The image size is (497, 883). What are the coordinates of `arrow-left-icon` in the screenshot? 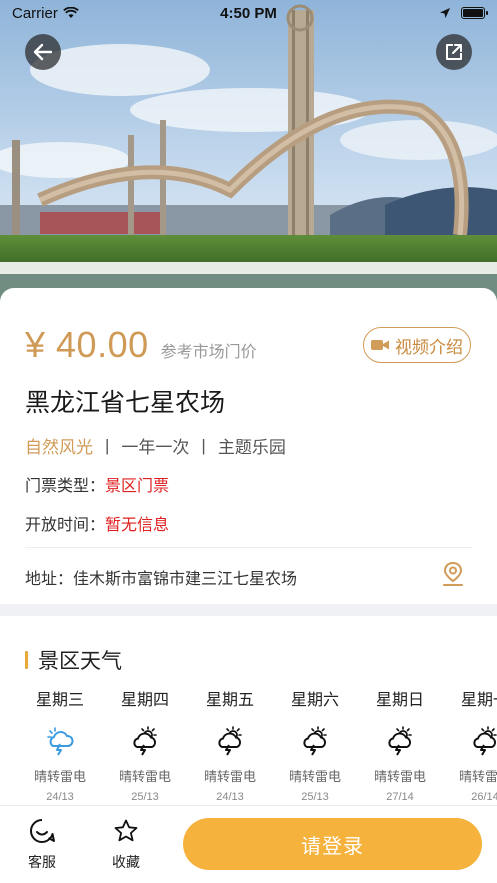 It's located at (43, 52).